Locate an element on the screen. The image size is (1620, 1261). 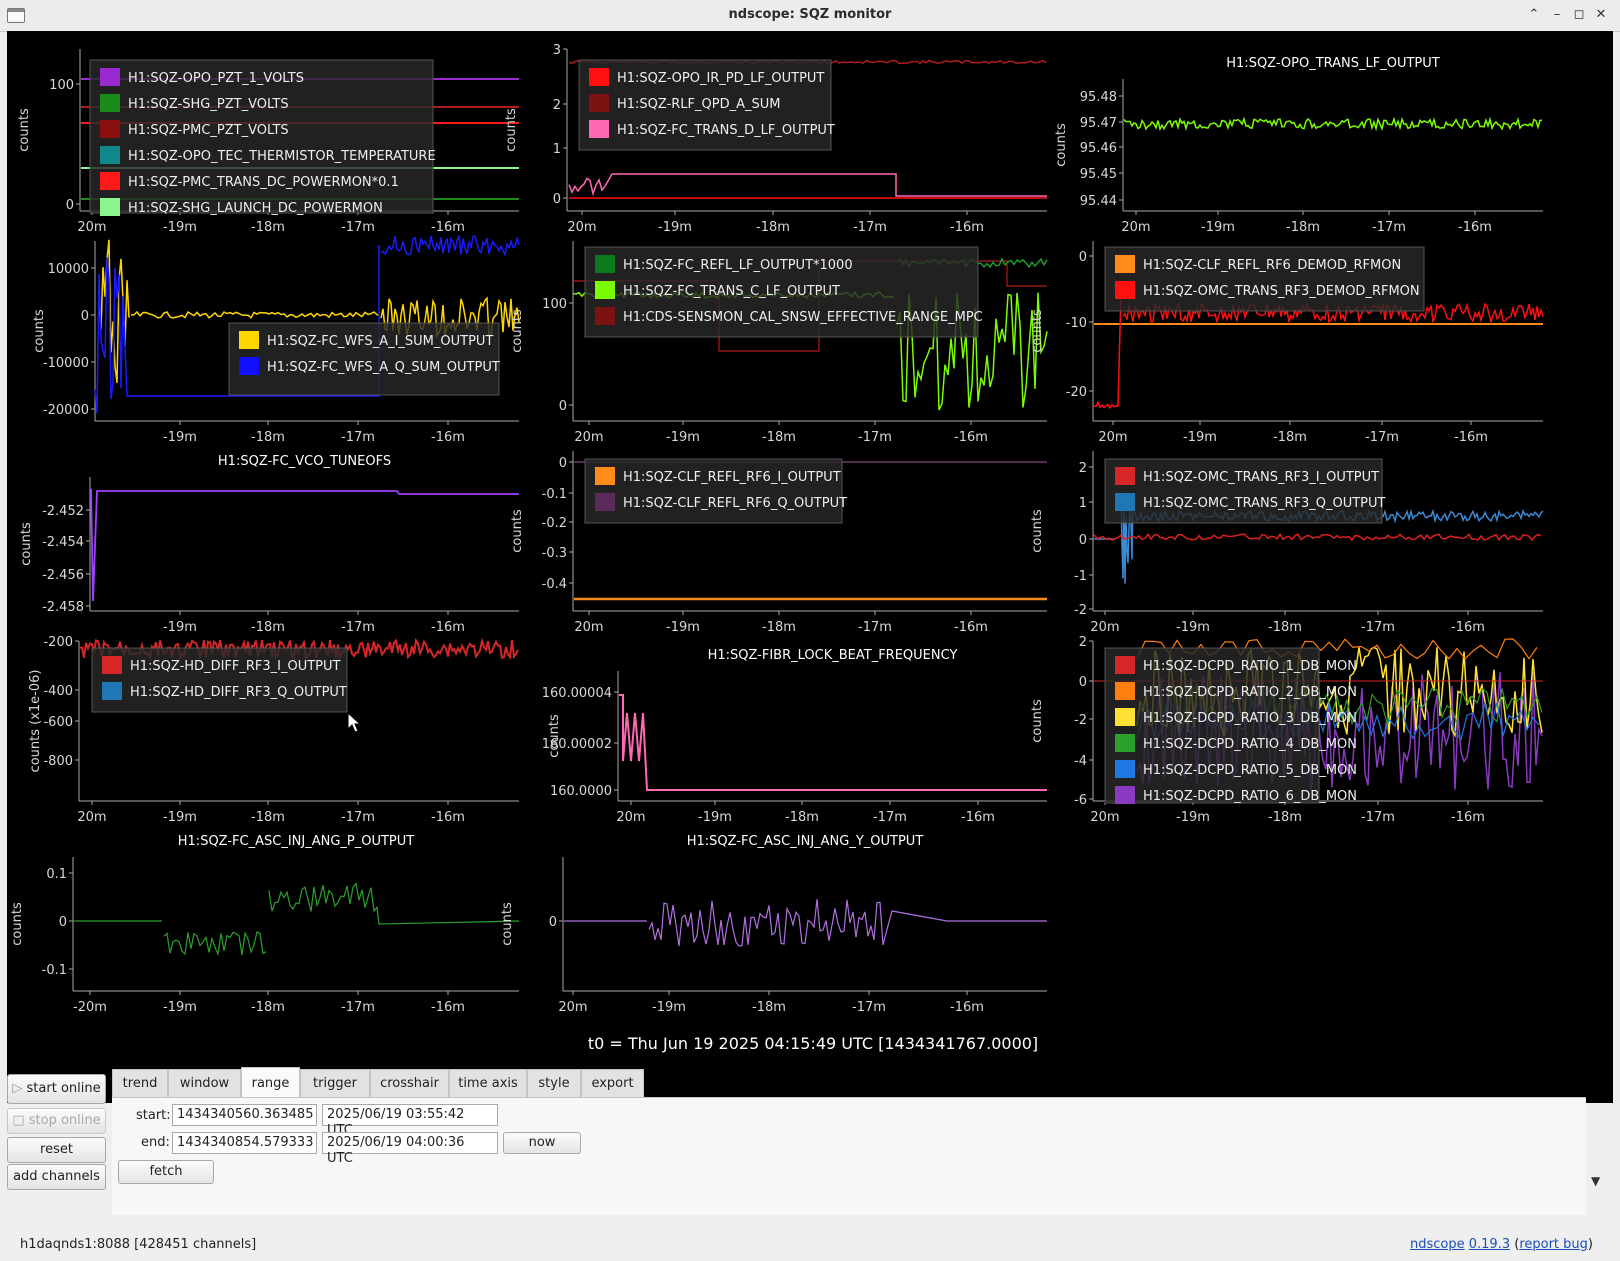
stop-icon: □ is located at coordinates (20, 1120).